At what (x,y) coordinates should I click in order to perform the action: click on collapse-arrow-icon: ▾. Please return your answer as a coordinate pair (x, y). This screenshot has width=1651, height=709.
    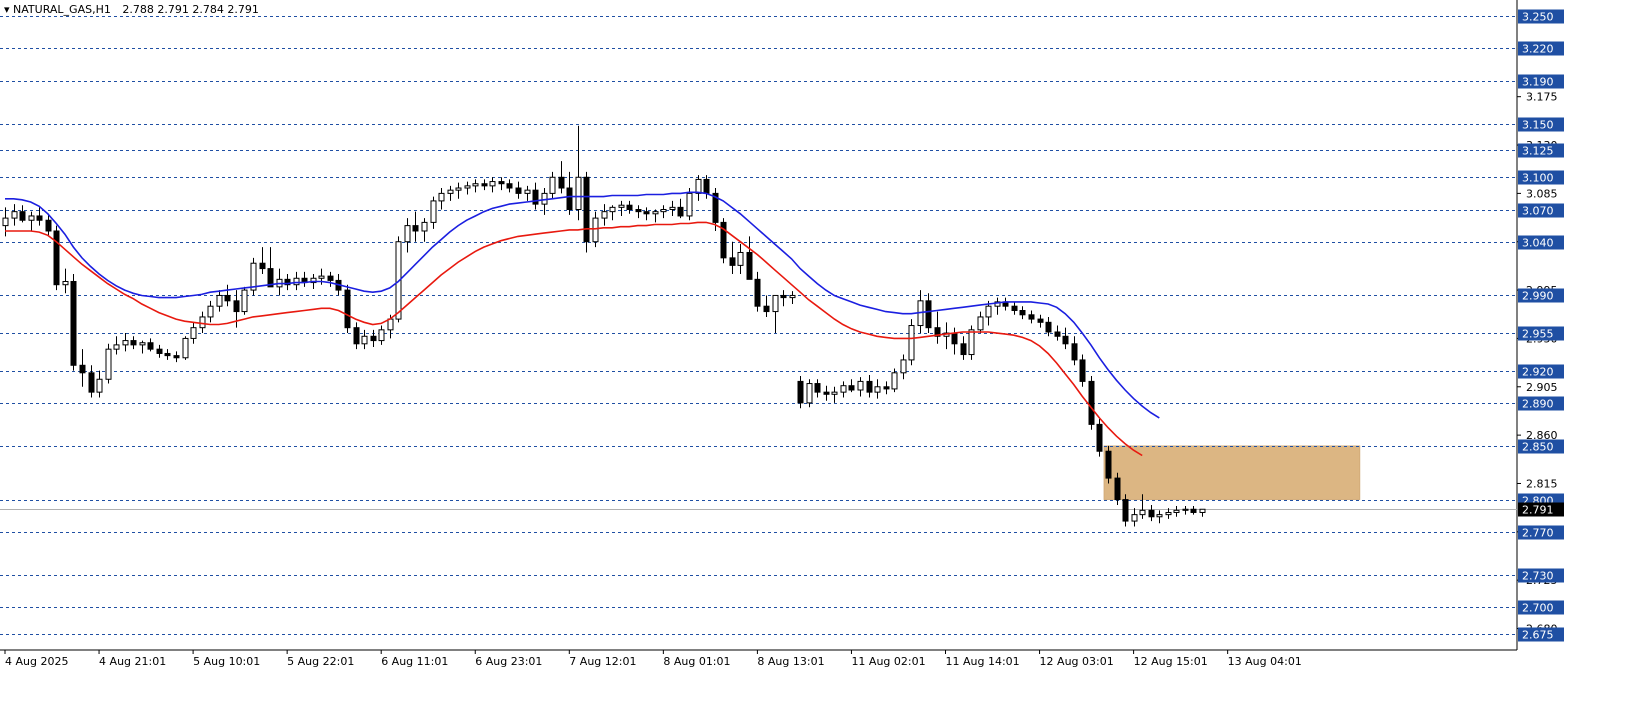
    Looking at the image, I should click on (7, 9).